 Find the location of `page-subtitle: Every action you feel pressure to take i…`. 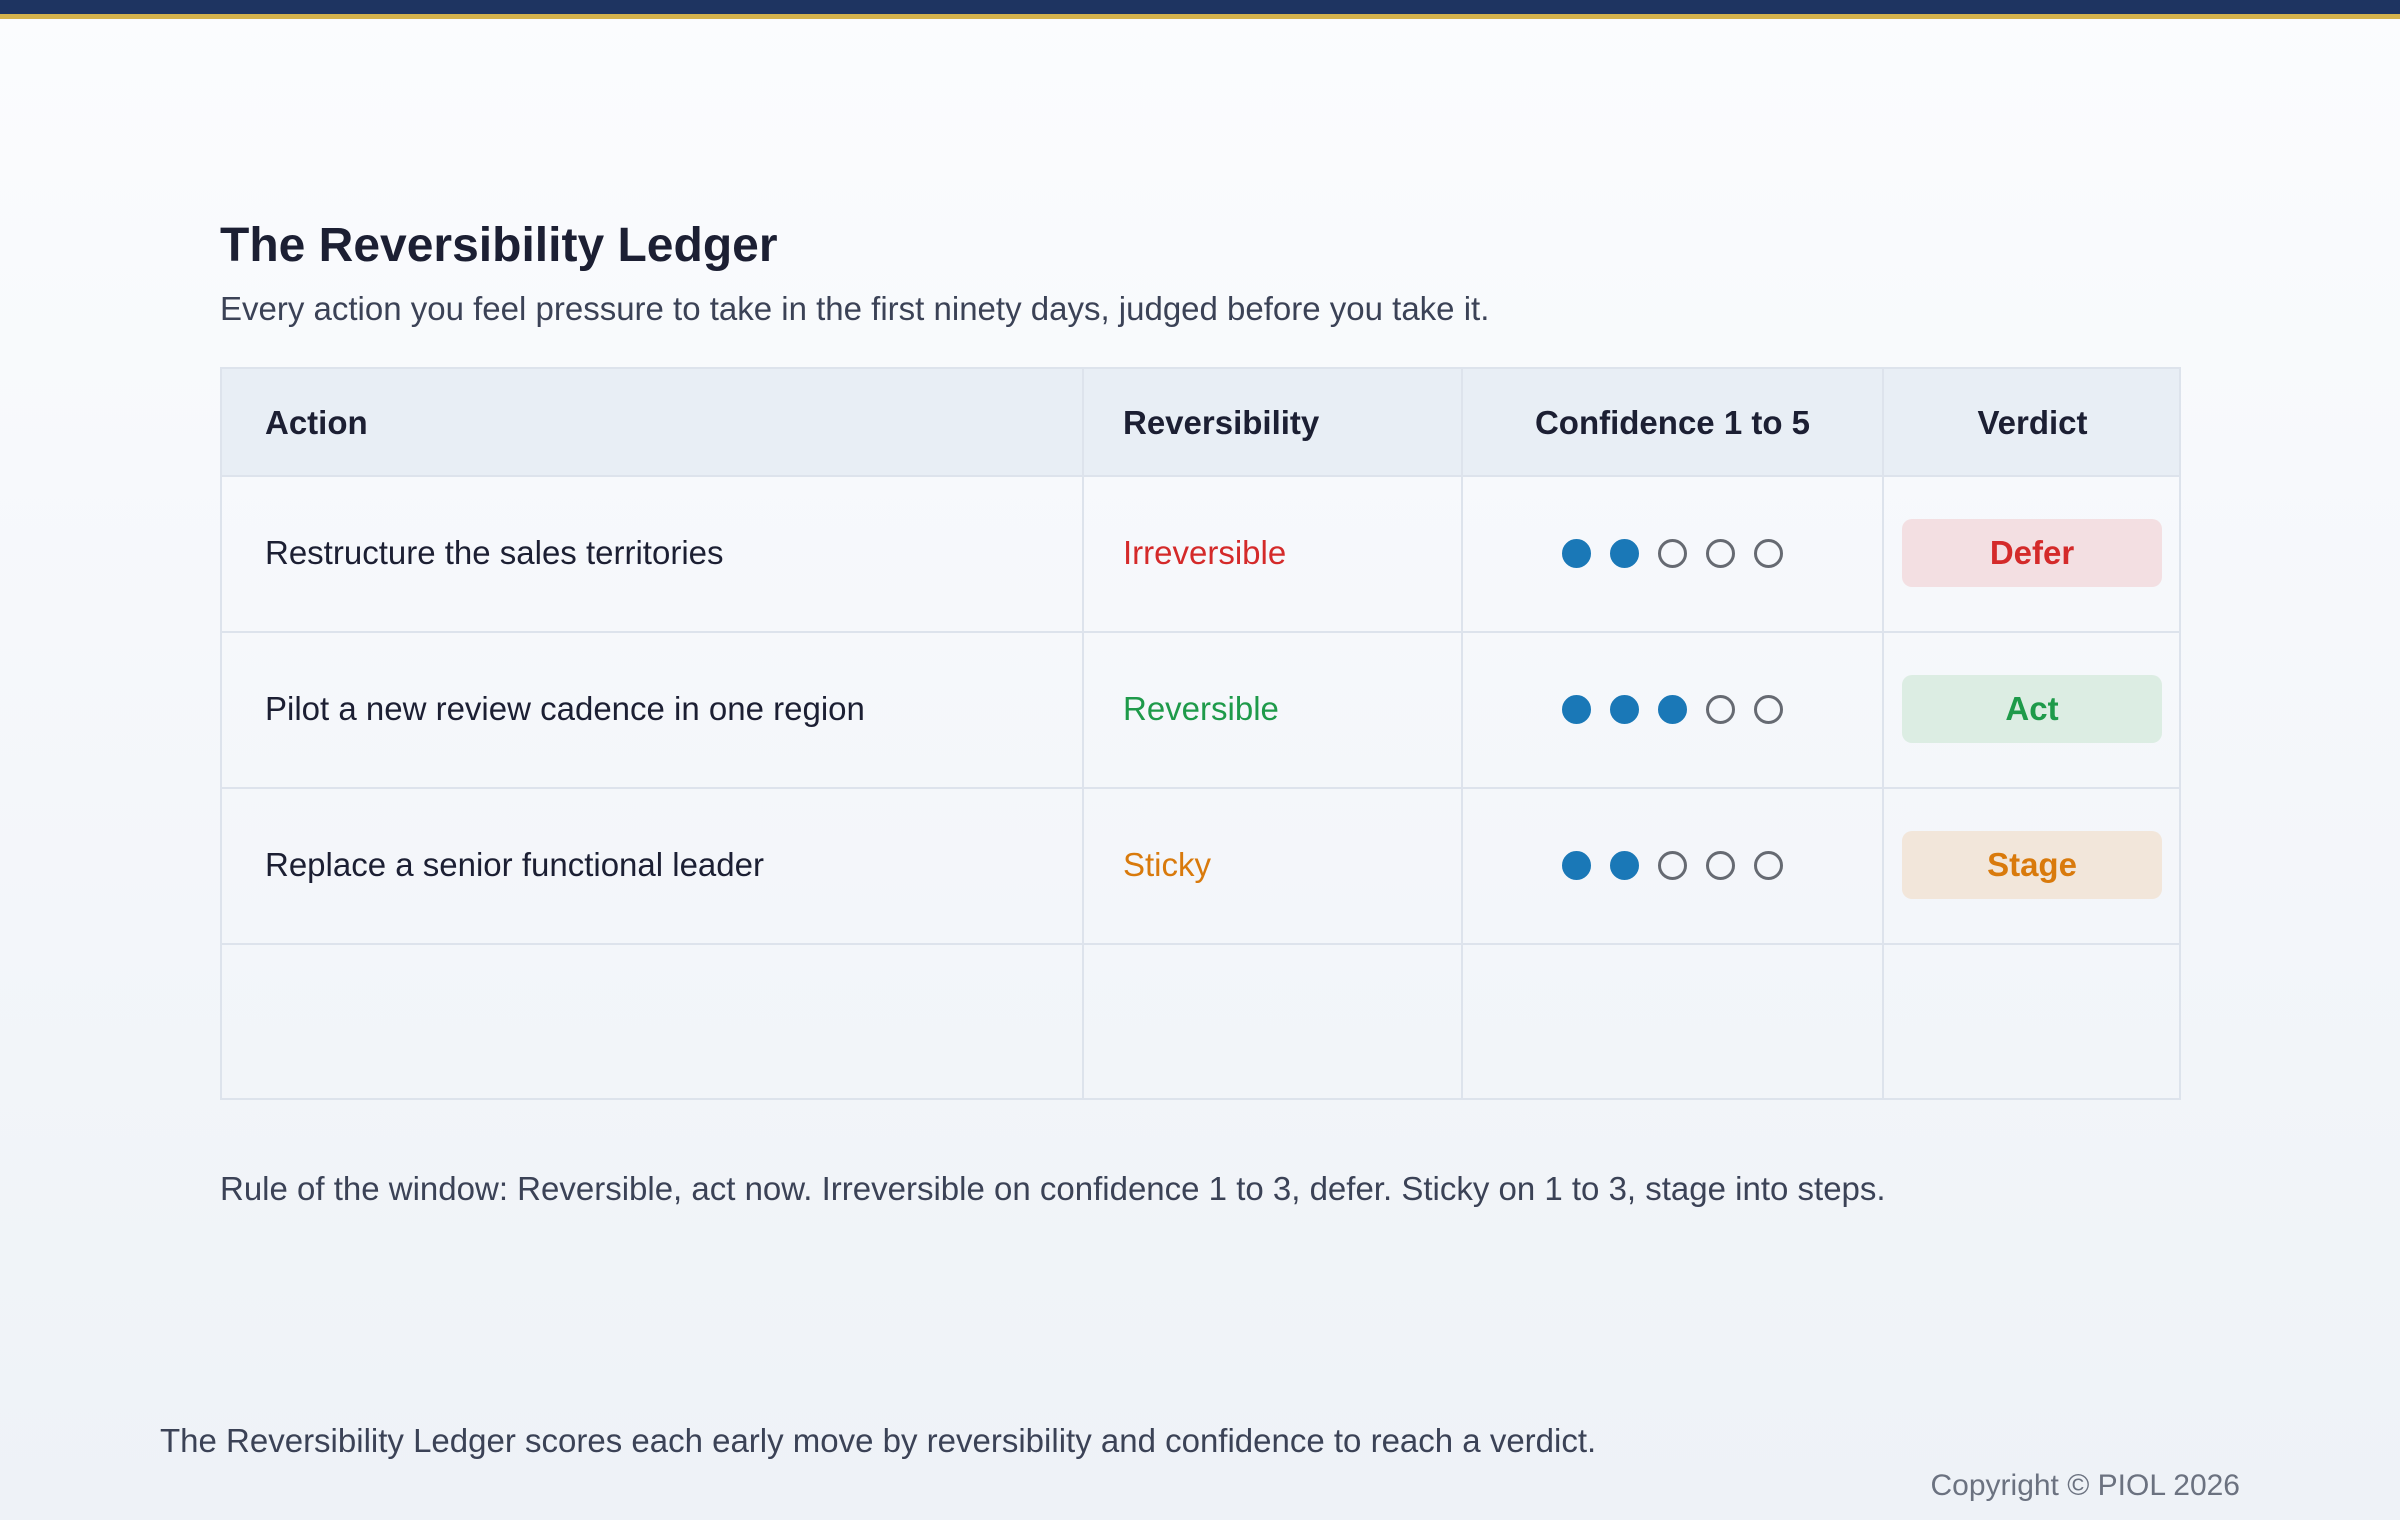

page-subtitle: Every action you feel pressure to take i… is located at coordinates (855, 308).